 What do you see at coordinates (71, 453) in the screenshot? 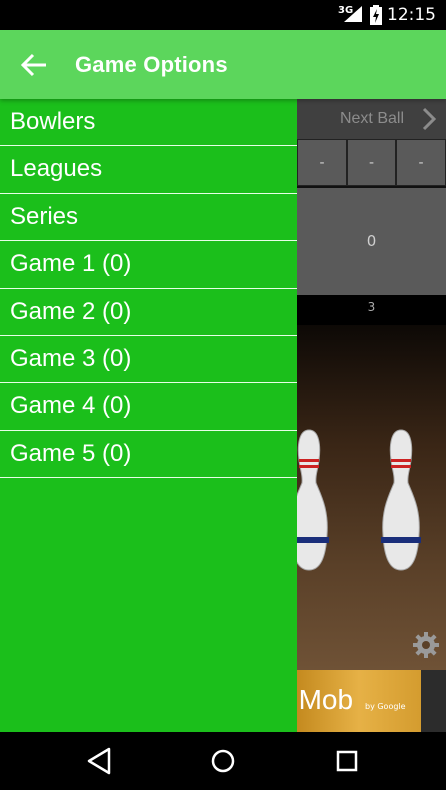
I see `drawer-item-label: Game 5 (0)` at bounding box center [71, 453].